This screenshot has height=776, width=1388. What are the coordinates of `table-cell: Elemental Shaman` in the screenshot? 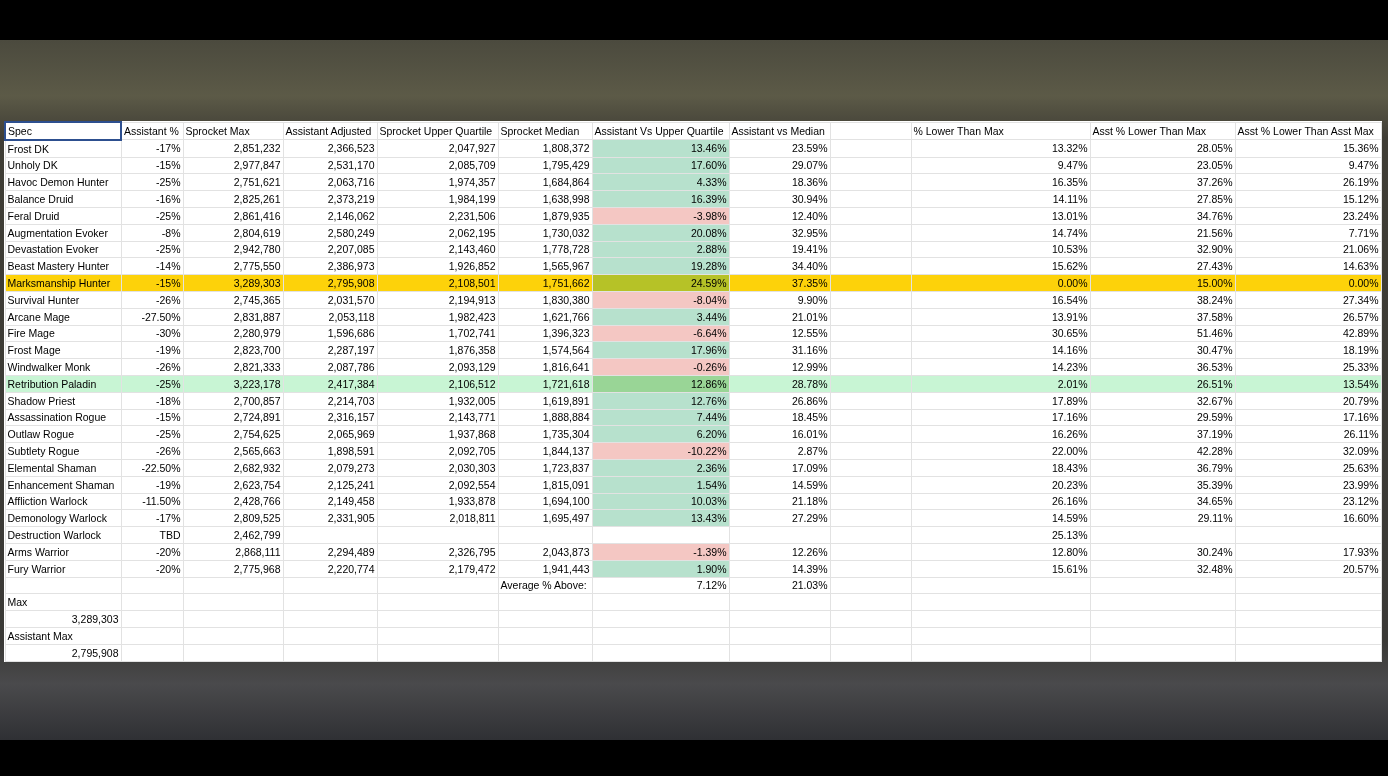 It's located at (63, 468).